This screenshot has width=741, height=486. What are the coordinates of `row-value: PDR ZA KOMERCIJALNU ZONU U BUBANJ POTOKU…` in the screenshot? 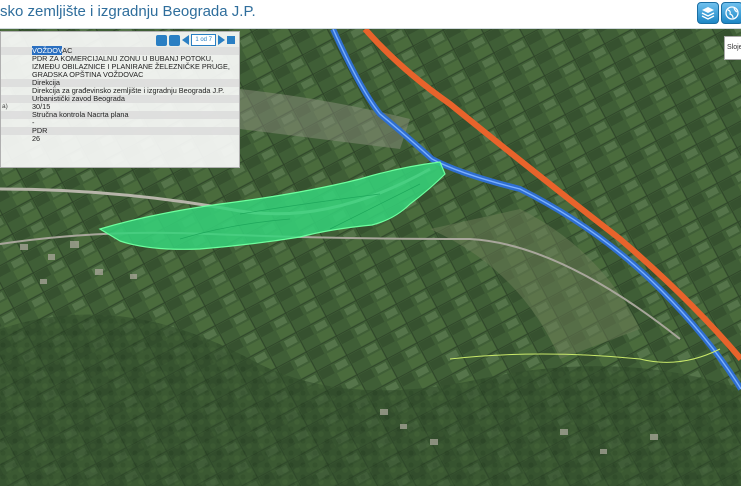 It's located at (131, 66).